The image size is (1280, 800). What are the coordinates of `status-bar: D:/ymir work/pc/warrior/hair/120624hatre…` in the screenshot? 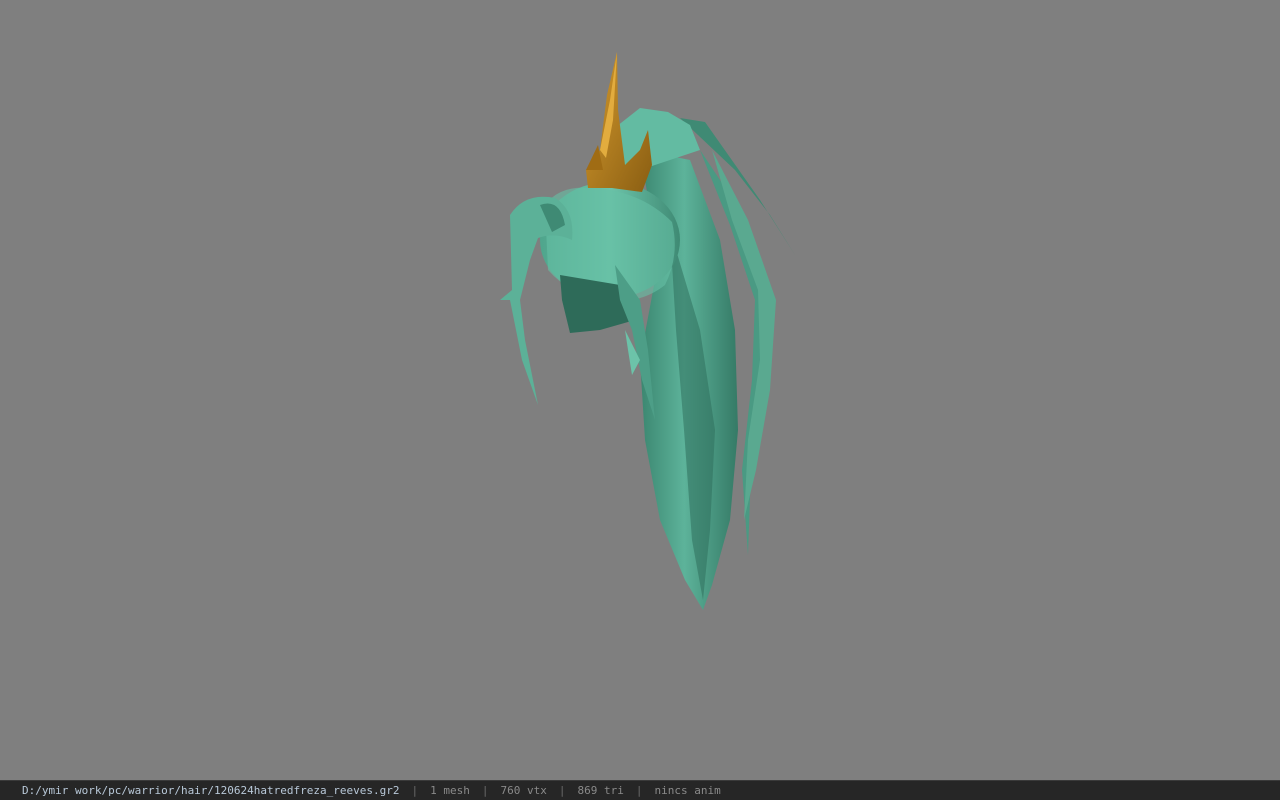 It's located at (640, 790).